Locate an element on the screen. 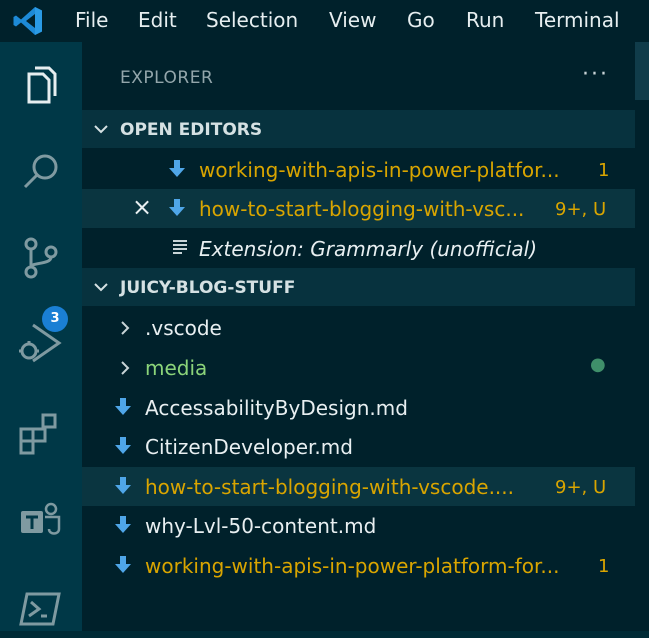  file-item: why-Lvl-50-content.md is located at coordinates (358, 525).